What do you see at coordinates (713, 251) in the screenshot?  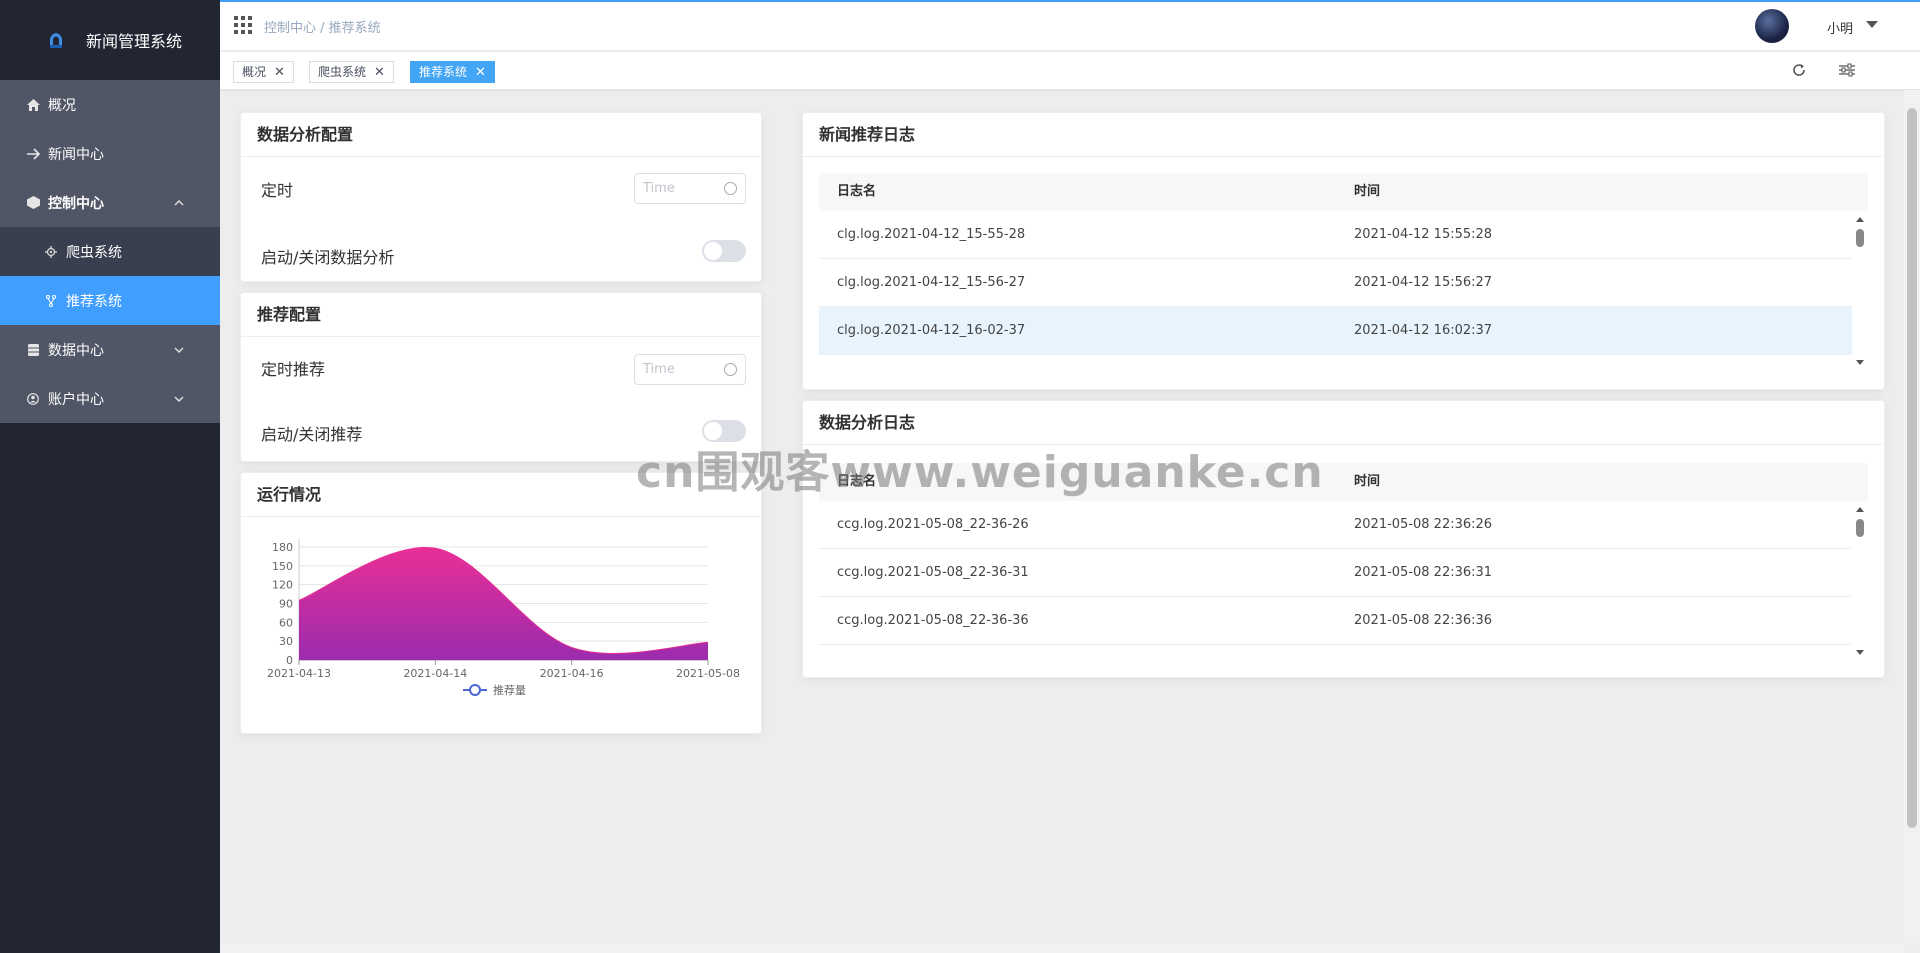 I see `toggle-knob` at bounding box center [713, 251].